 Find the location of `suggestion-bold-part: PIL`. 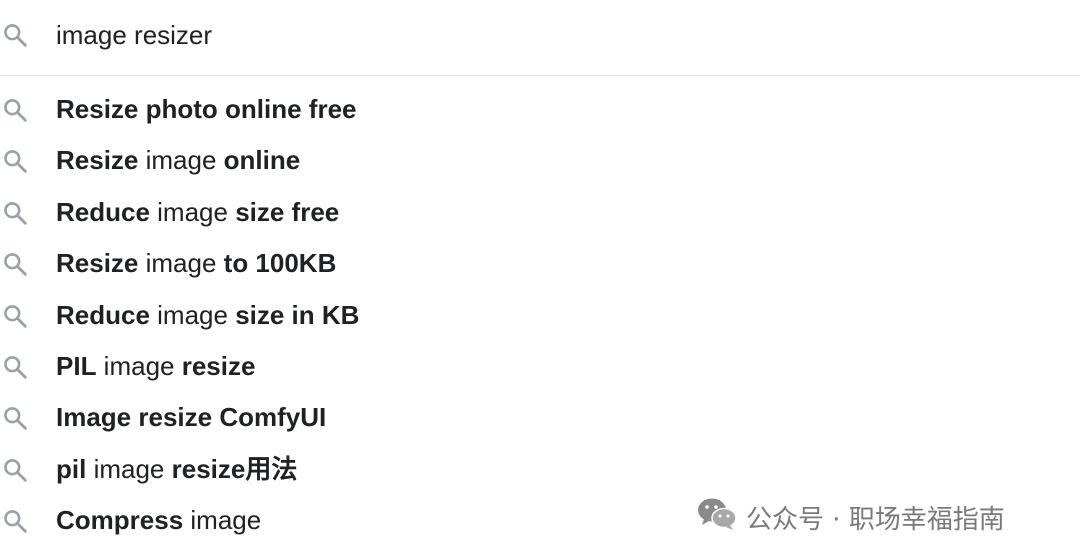

suggestion-bold-part: PIL is located at coordinates (76, 365).